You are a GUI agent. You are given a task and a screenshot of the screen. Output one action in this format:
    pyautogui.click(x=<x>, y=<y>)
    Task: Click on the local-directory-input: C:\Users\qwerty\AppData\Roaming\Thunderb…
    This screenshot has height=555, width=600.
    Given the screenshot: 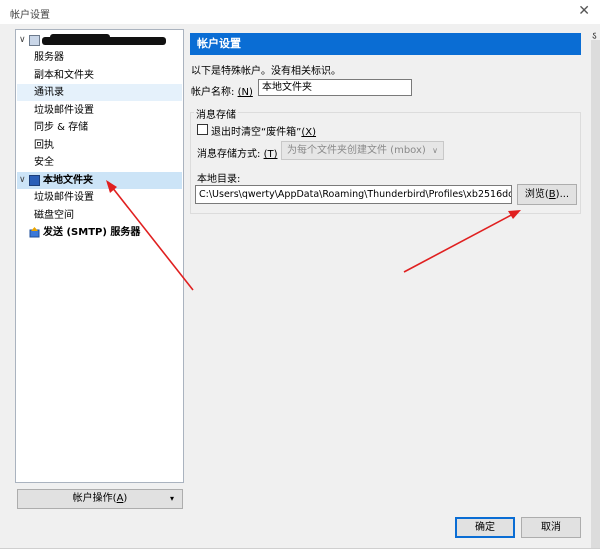 What is the action you would take?
    pyautogui.click(x=353, y=194)
    